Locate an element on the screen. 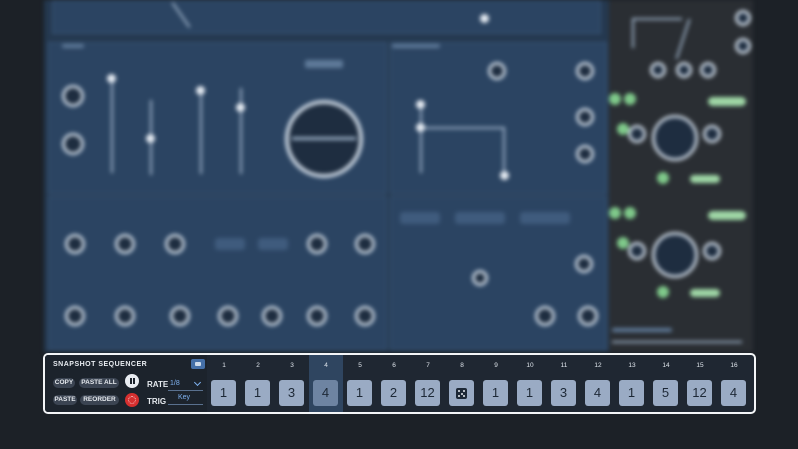 The width and height of the screenshot is (798, 449). step-8: 8 is located at coordinates (462, 383).